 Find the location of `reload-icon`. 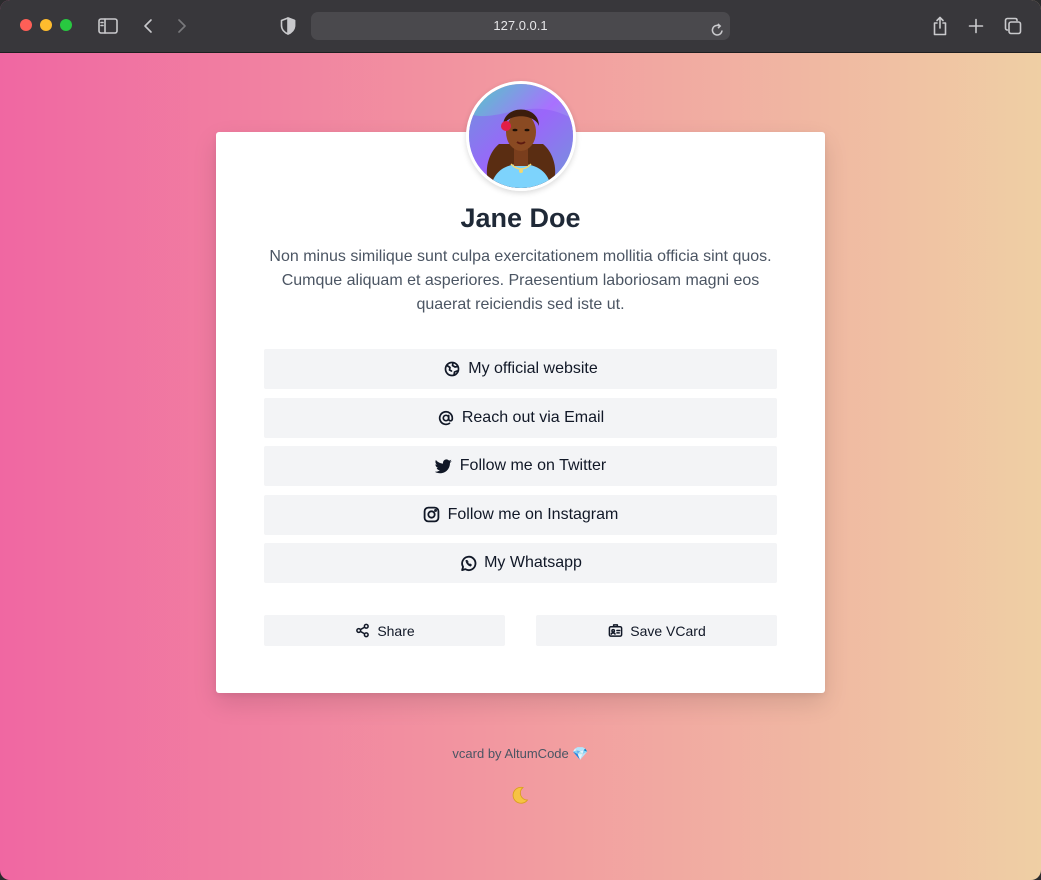

reload-icon is located at coordinates (717, 33).